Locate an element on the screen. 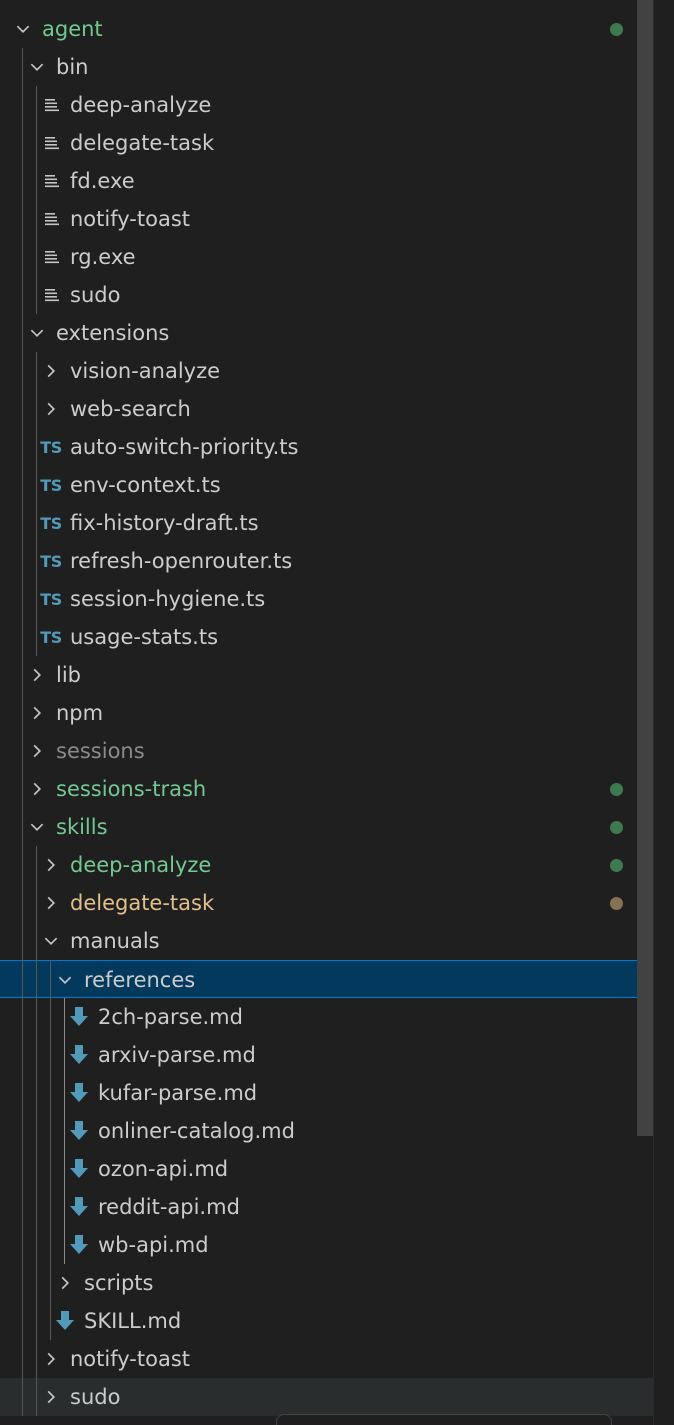 The width and height of the screenshot is (674, 1425). tree-item-label: web-search is located at coordinates (130, 409).